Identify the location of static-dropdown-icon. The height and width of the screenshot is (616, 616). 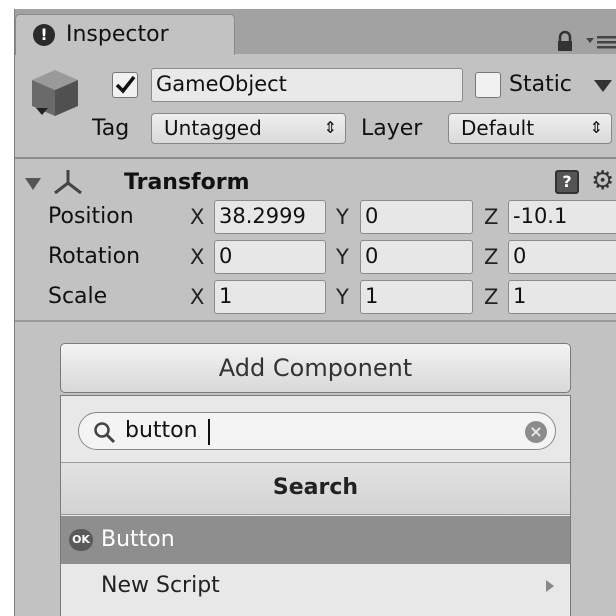
(603, 85).